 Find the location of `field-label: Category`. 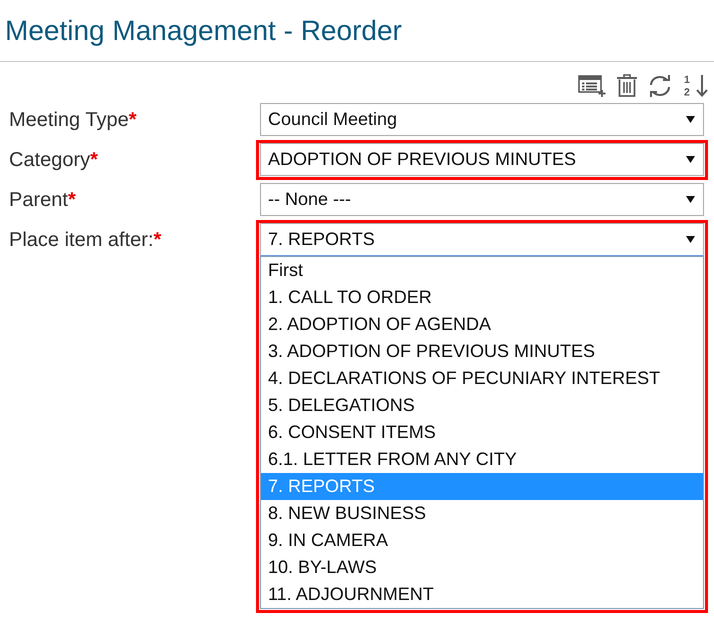

field-label: Category is located at coordinates (49, 160).